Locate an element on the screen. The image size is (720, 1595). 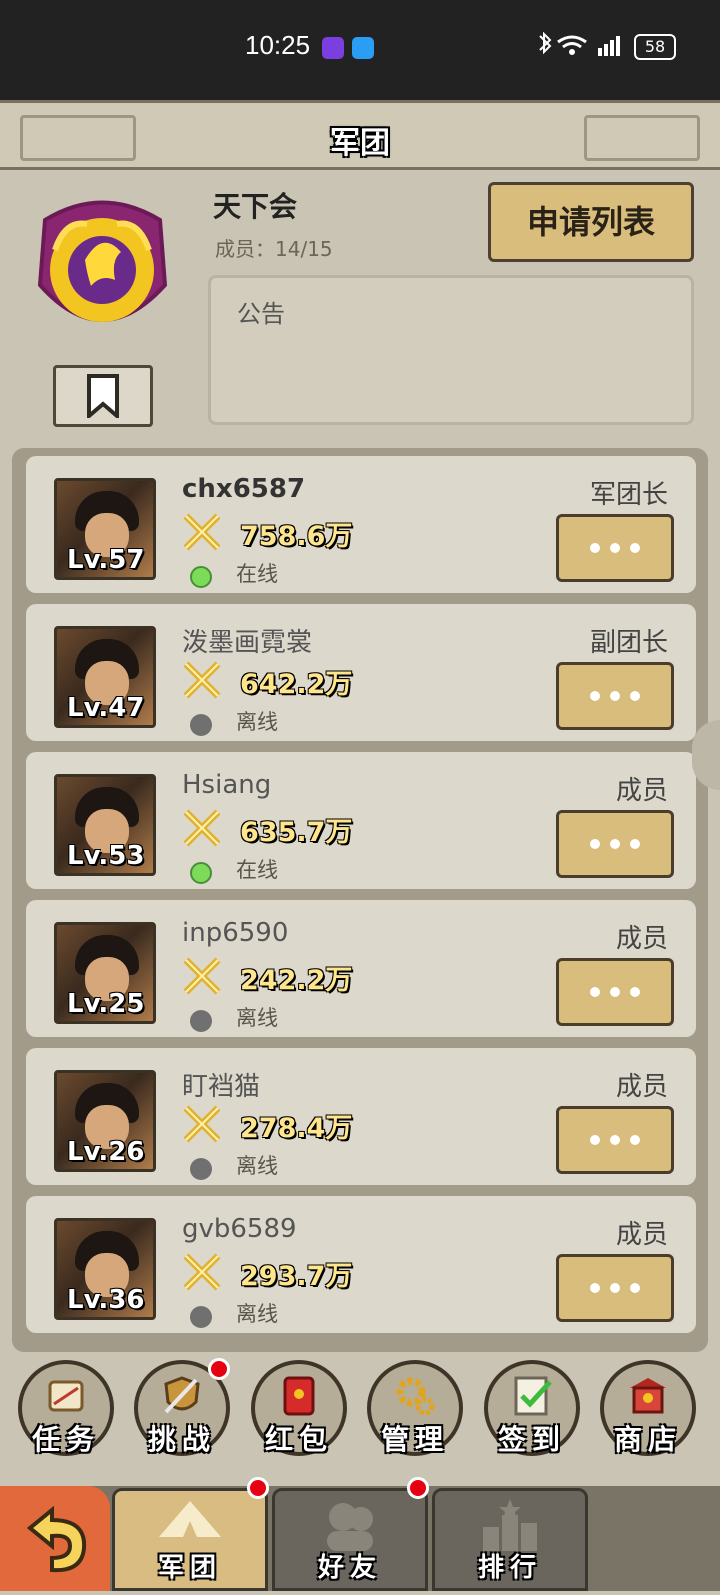
ranking-icon is located at coordinates (510, 1525).